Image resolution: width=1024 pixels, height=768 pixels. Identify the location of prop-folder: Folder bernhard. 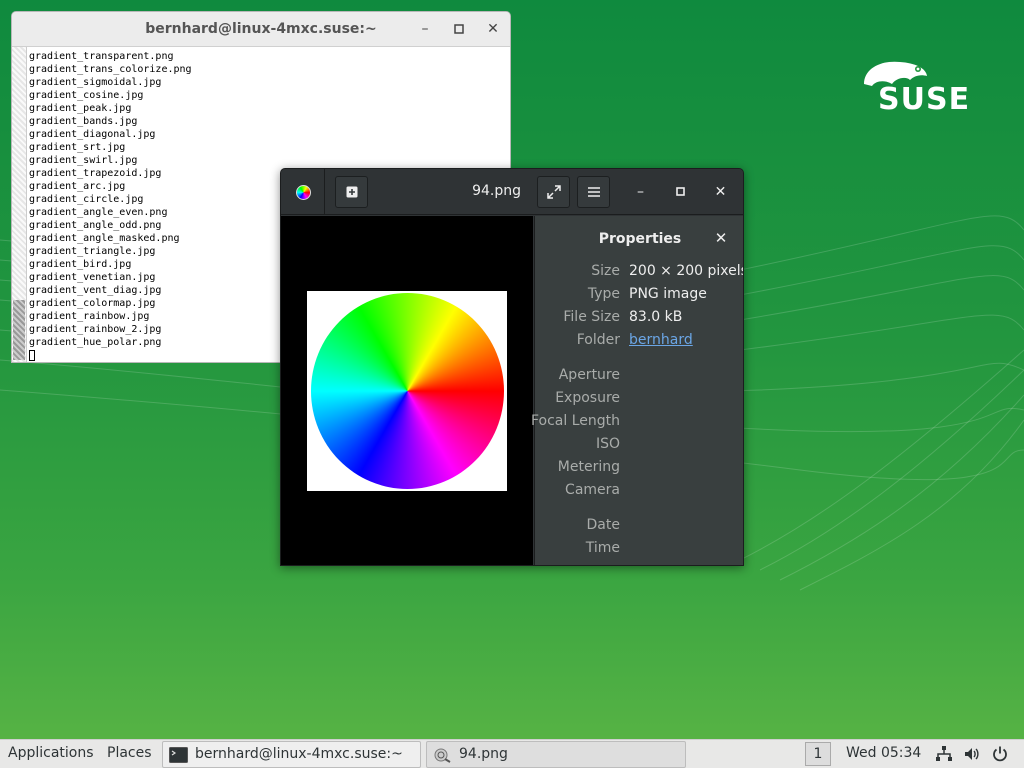
(634, 340).